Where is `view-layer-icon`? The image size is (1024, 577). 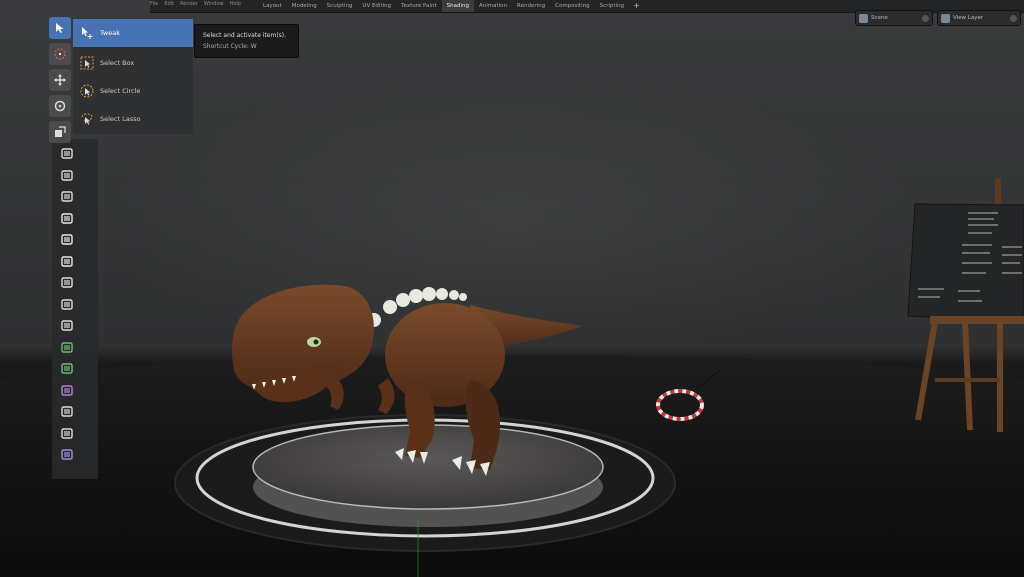
view-layer-icon is located at coordinates (945, 18).